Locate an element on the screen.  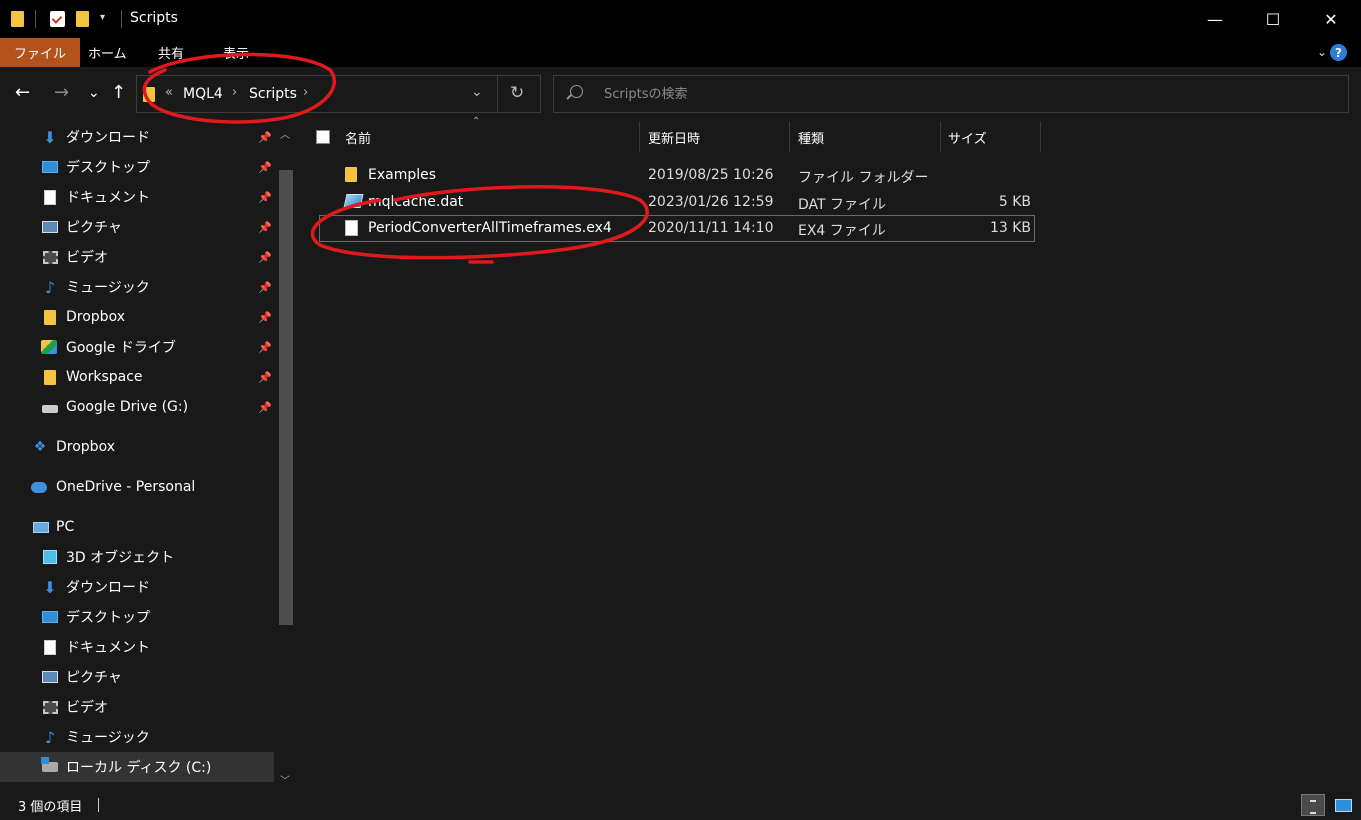
back-button: ← is located at coordinates (22, 92).